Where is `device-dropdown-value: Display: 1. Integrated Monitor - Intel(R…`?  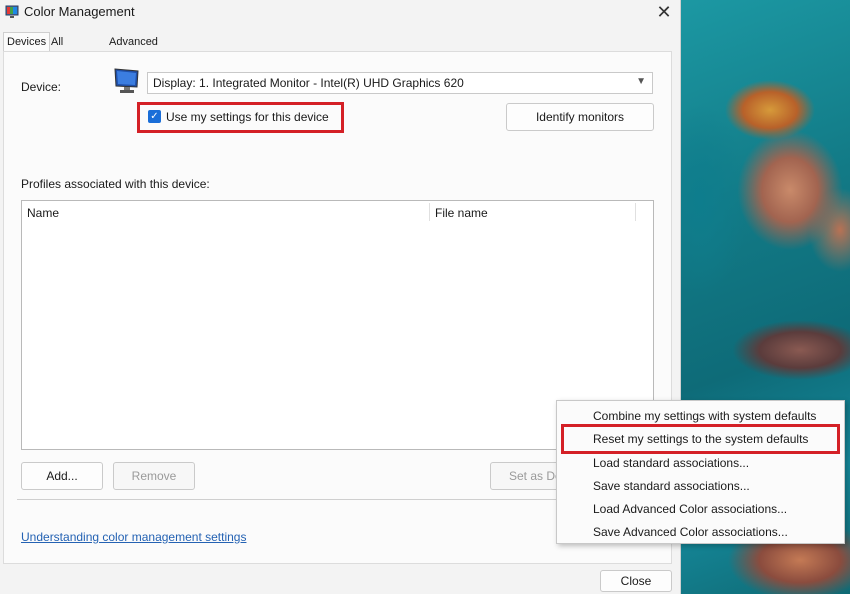 device-dropdown-value: Display: 1. Integrated Monitor - Intel(R… is located at coordinates (308, 83).